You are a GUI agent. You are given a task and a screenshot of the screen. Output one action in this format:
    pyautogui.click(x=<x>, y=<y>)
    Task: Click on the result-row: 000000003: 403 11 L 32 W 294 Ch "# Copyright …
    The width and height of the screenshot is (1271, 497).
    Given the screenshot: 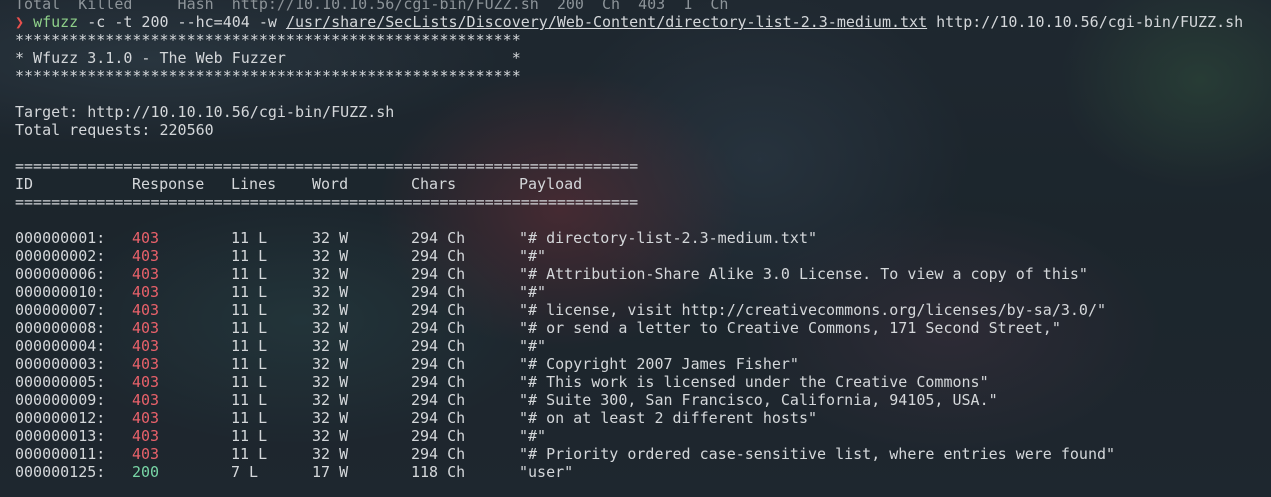 What is the action you would take?
    pyautogui.click(x=643, y=364)
    